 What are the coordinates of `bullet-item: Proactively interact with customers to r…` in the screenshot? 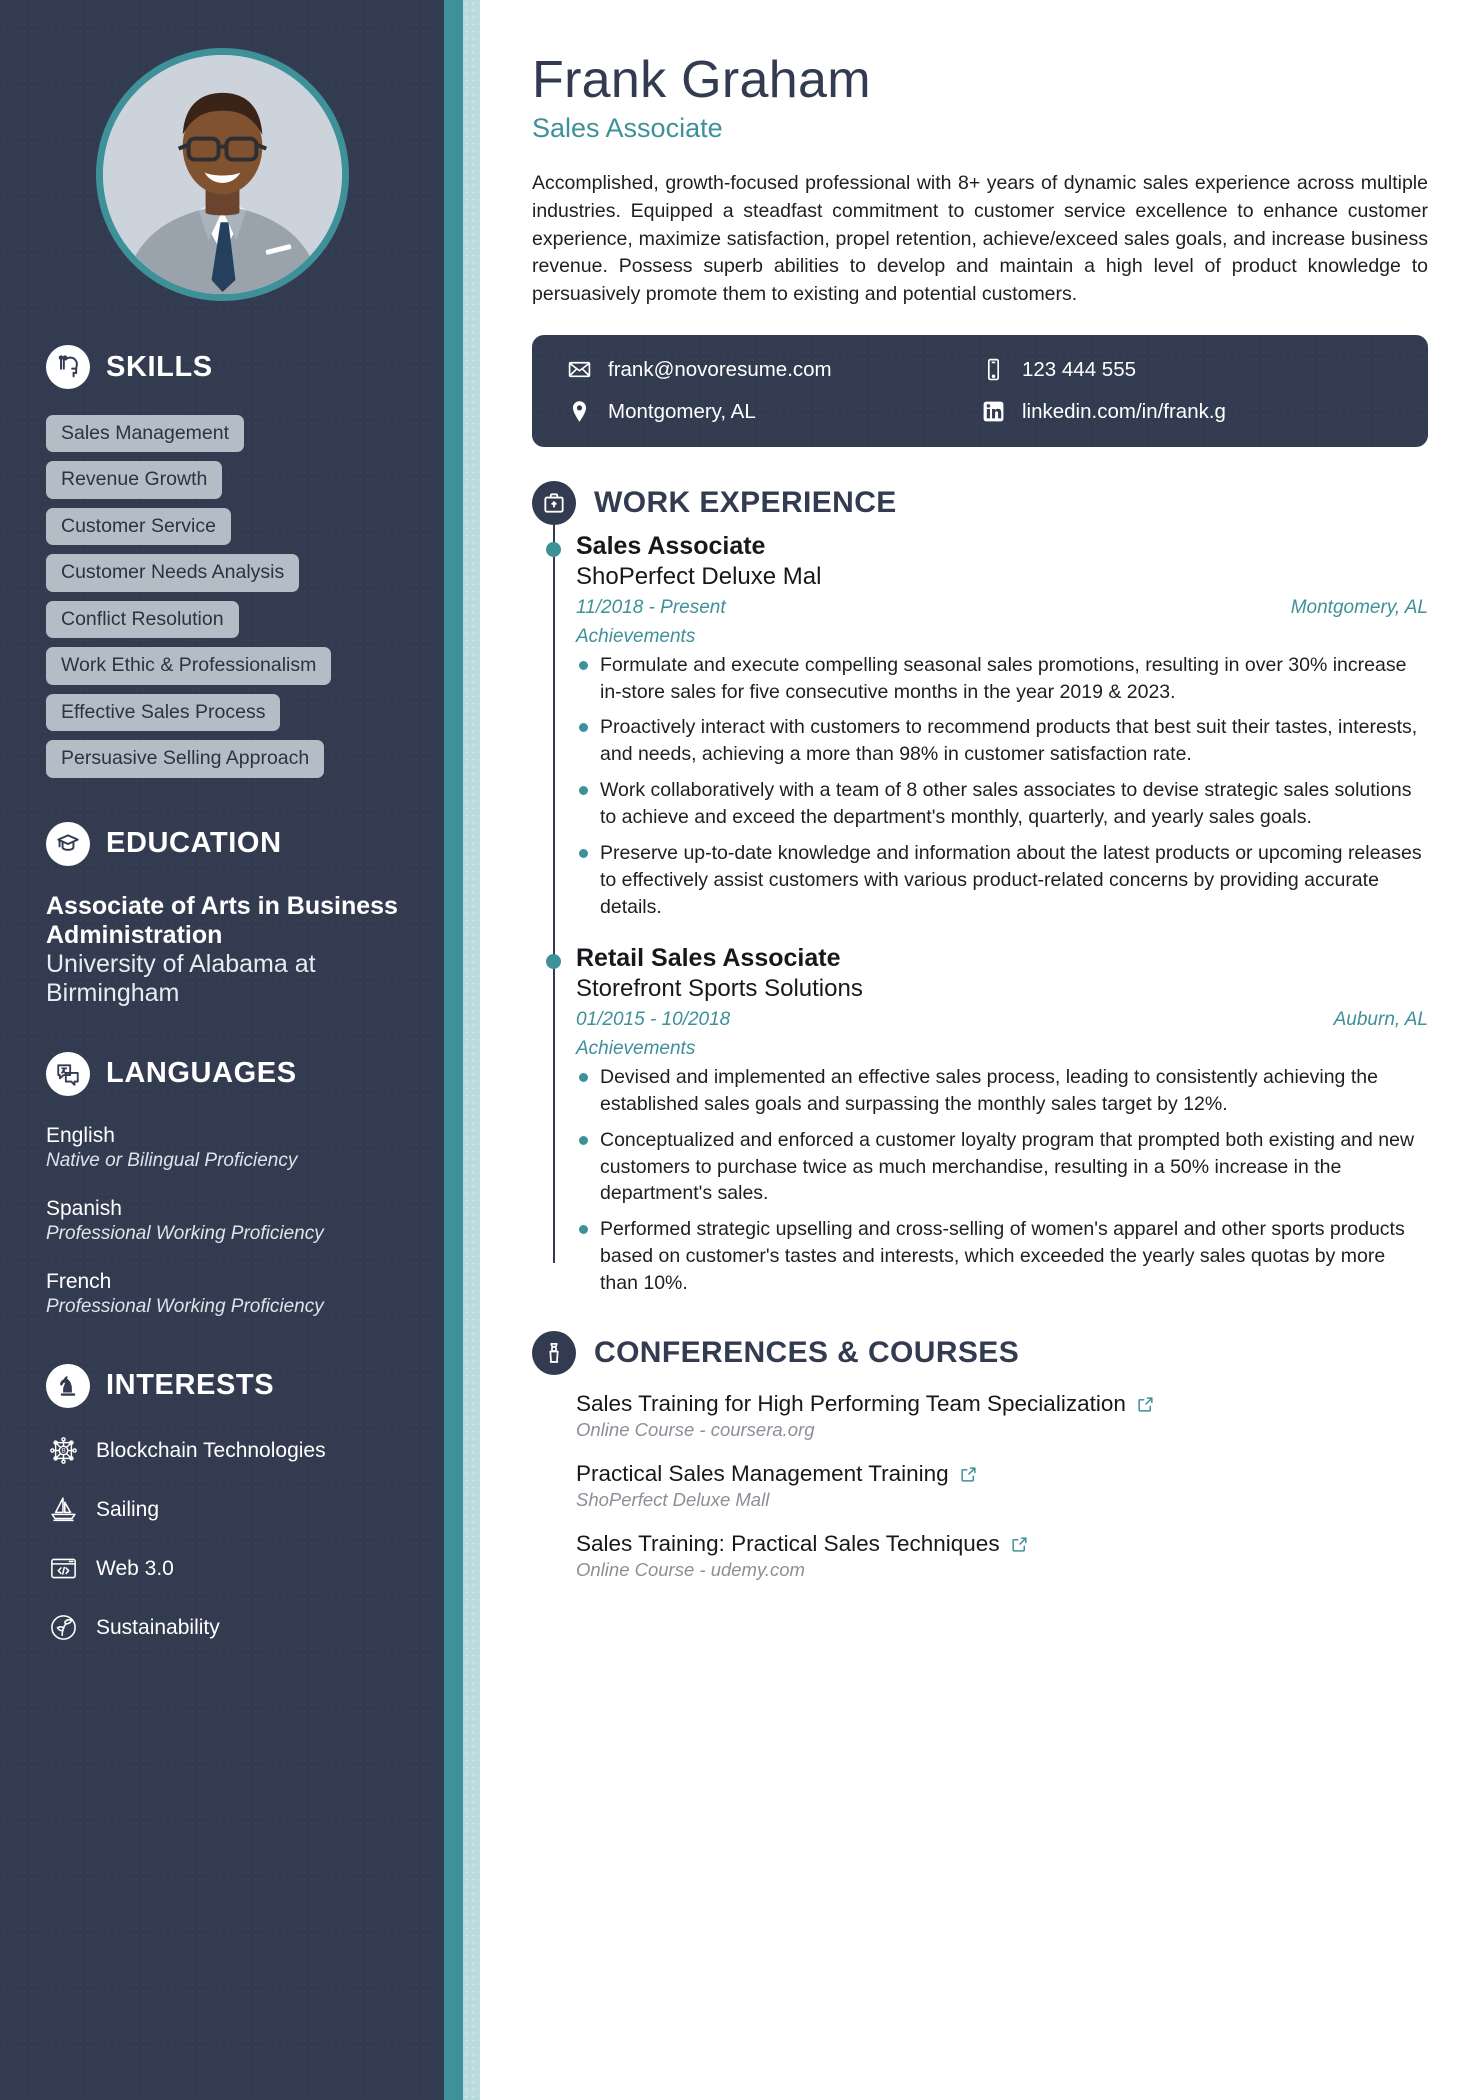 It's located at (1002, 741).